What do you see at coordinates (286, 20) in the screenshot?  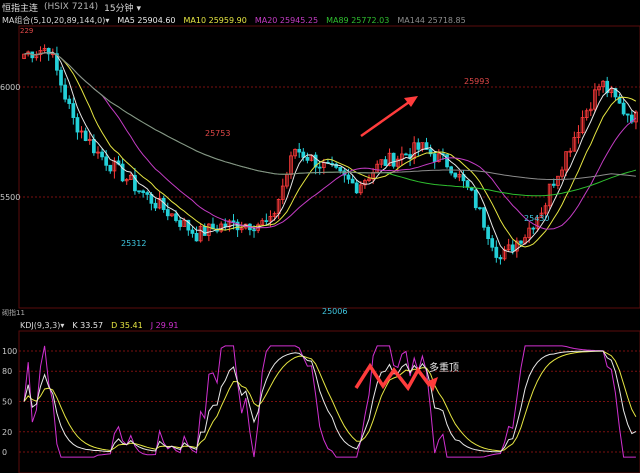 I see `ma20-value: MA20 25945.25` at bounding box center [286, 20].